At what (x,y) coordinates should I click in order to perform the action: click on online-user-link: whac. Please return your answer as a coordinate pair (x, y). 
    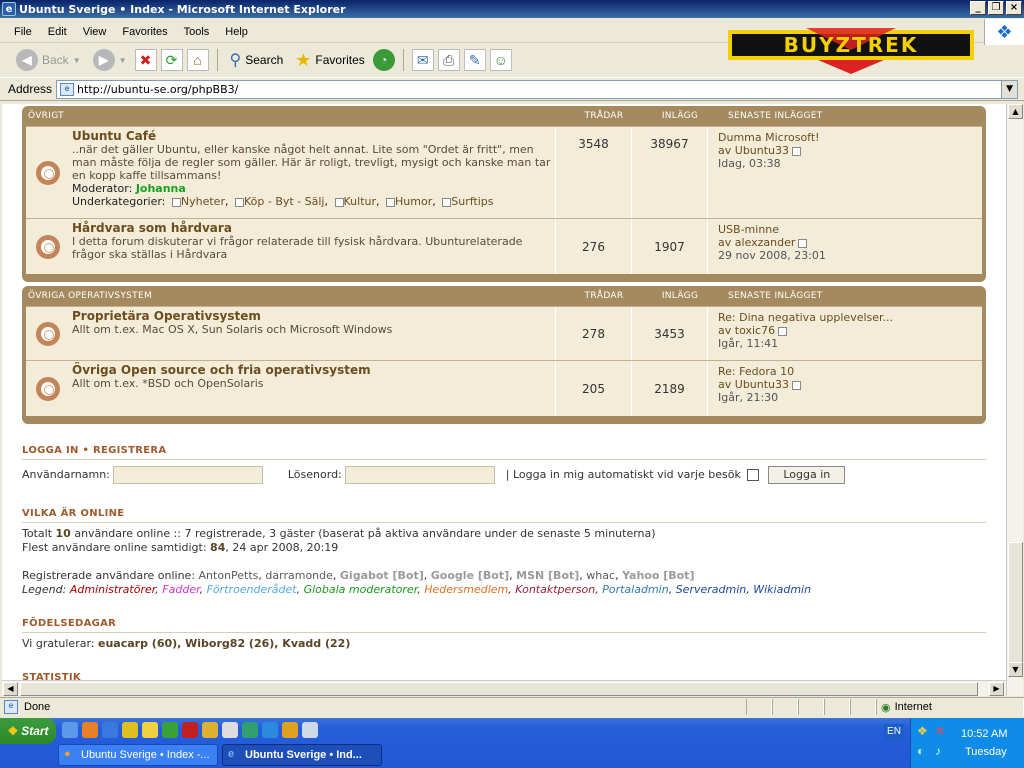
    Looking at the image, I should click on (600, 575).